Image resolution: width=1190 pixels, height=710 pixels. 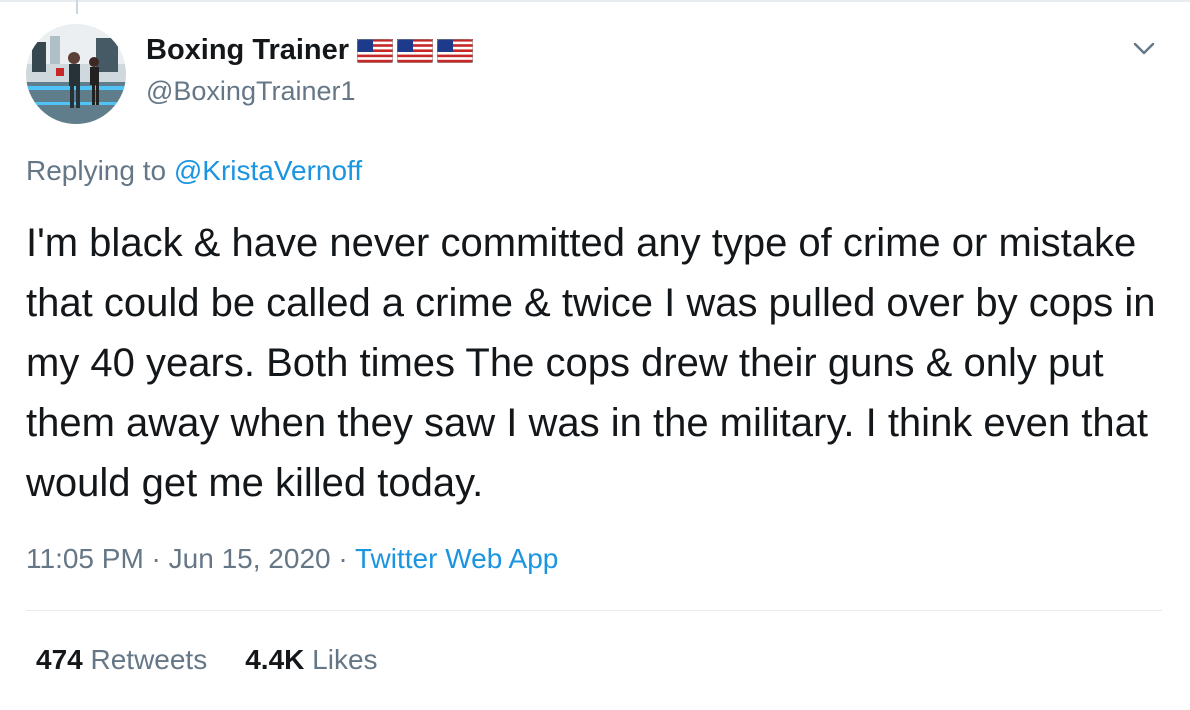 I want to click on flag-emojis, so click(x=415, y=50).